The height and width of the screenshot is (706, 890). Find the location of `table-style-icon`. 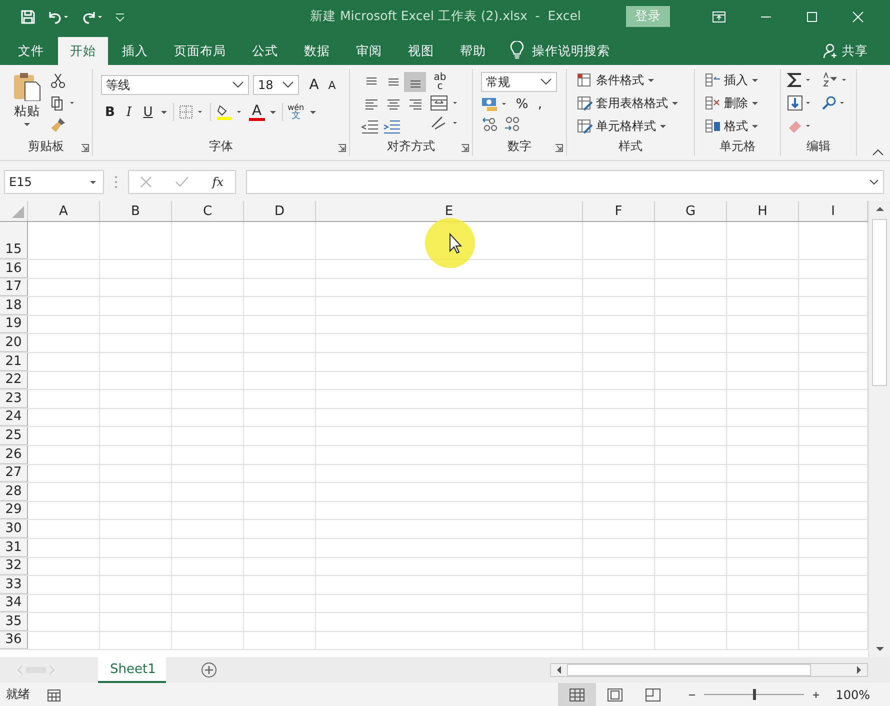

table-style-icon is located at coordinates (585, 126).